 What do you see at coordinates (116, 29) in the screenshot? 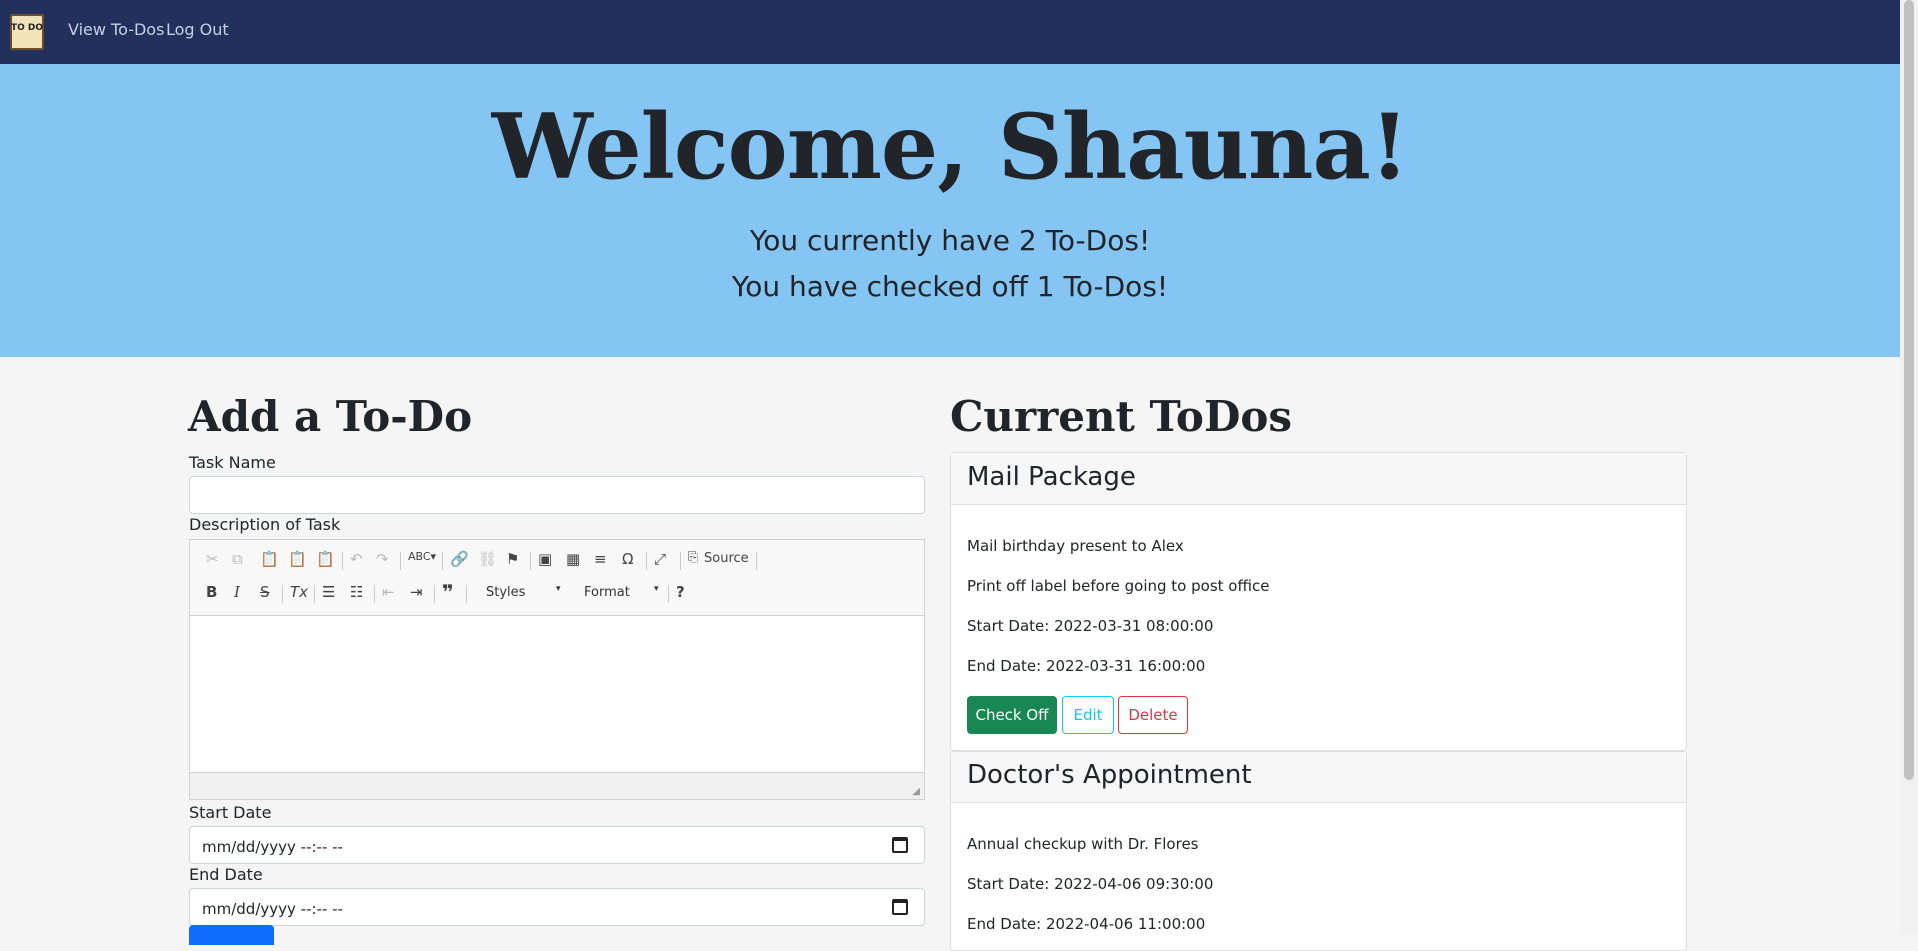
I see `nav-link-view-todos: View To-Dos` at bounding box center [116, 29].